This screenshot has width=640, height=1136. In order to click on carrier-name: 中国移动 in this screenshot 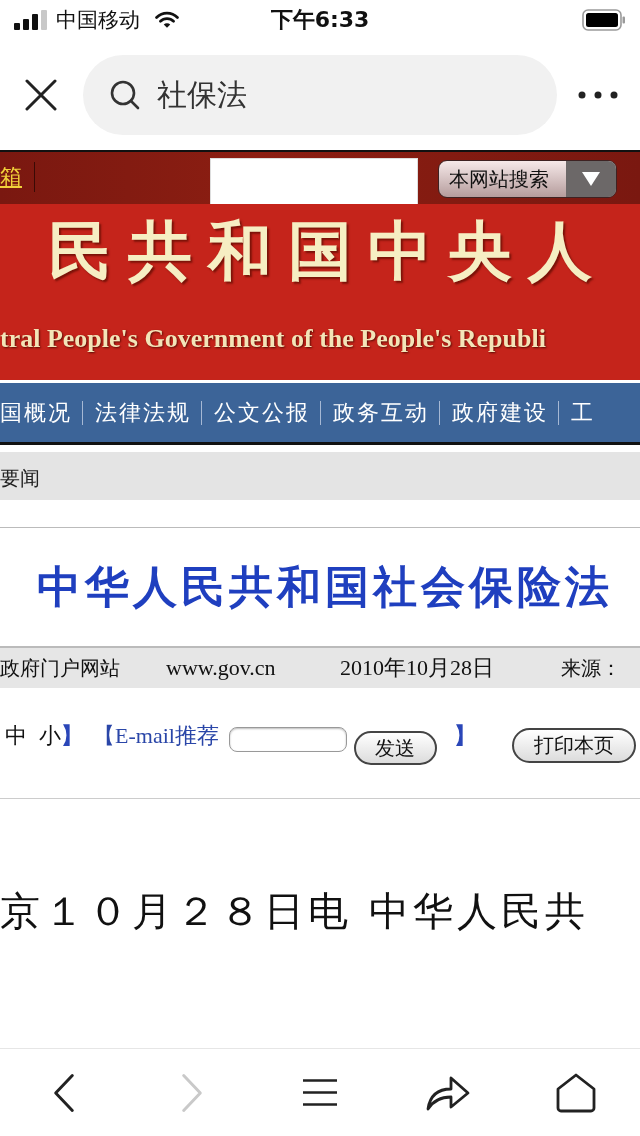, I will do `click(98, 20)`.